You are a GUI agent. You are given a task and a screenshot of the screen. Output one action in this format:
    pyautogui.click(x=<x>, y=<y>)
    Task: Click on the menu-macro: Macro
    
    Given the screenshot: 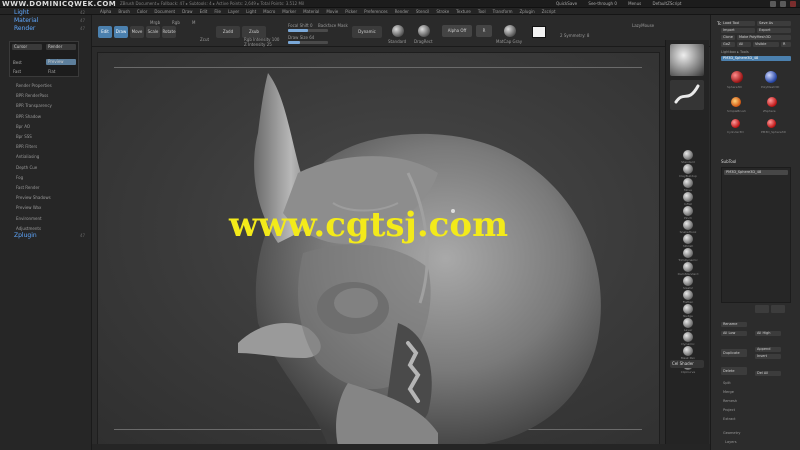 What is the action you would take?
    pyautogui.click(x=269, y=11)
    